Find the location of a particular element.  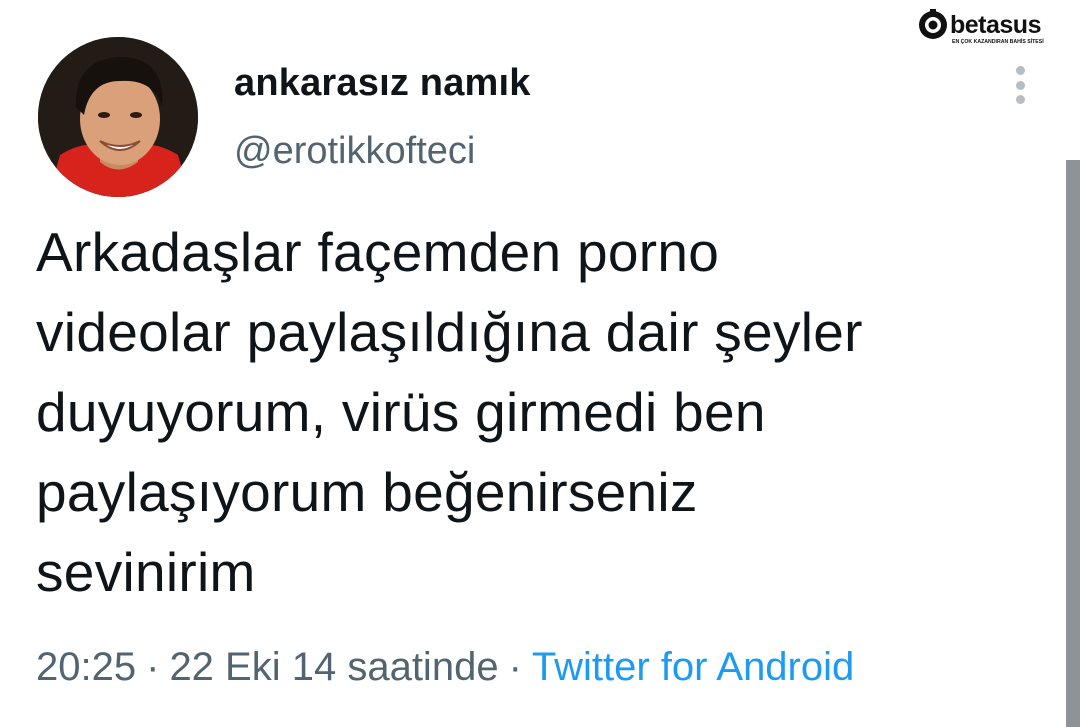

author-display-name: ankarasız namık is located at coordinates (382, 83).